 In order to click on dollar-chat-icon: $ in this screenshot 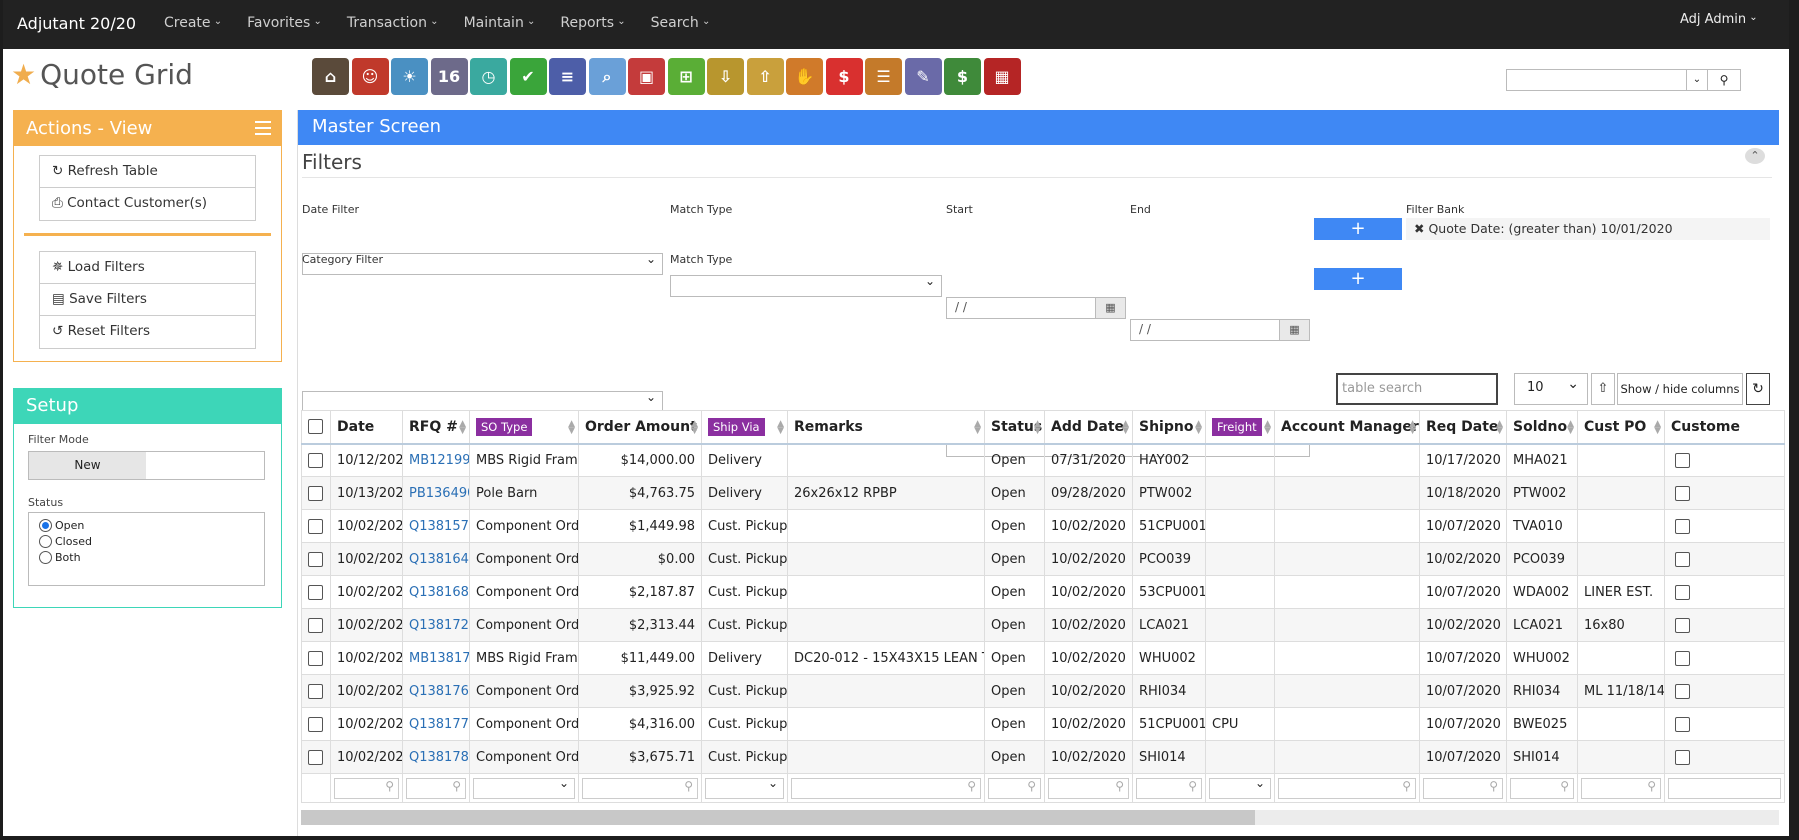, I will do `click(844, 76)`.